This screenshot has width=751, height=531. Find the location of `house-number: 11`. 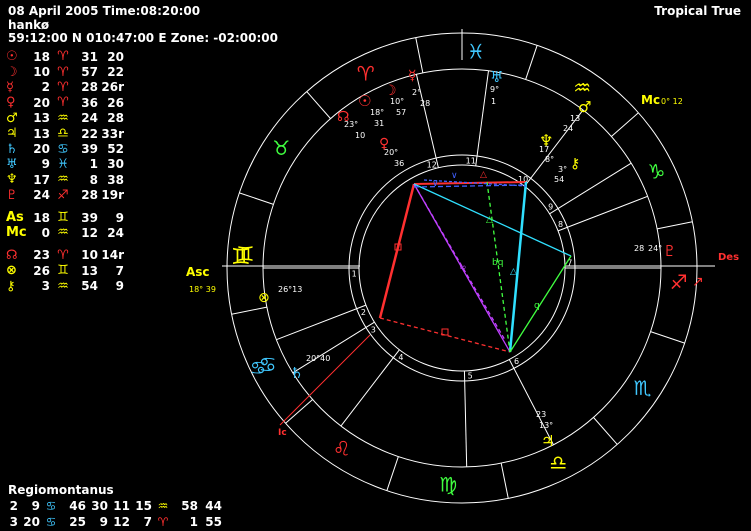

house-number: 11 is located at coordinates (471, 160).